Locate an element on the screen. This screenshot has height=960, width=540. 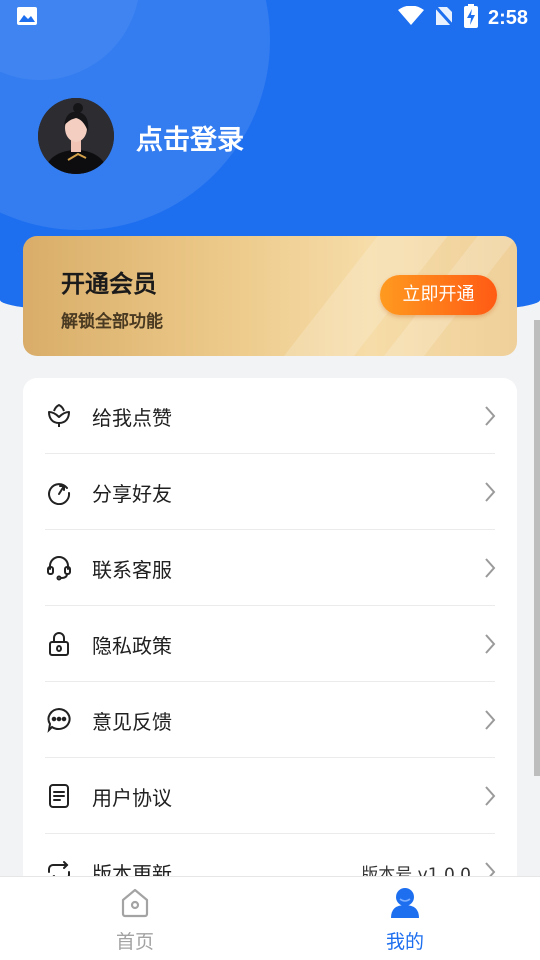
login-prompt: 点击登录 is located at coordinates (190, 137).